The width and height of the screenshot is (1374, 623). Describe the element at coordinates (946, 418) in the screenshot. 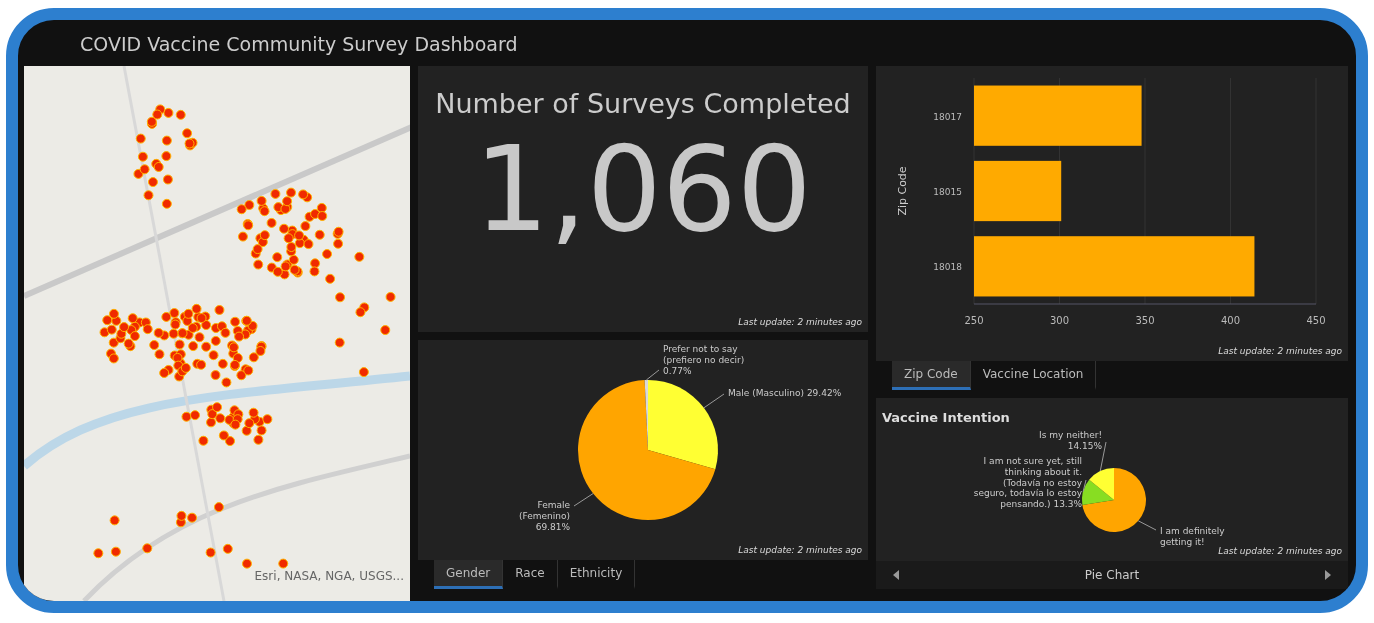

I see `panel-title: Vaccine Intention` at that location.